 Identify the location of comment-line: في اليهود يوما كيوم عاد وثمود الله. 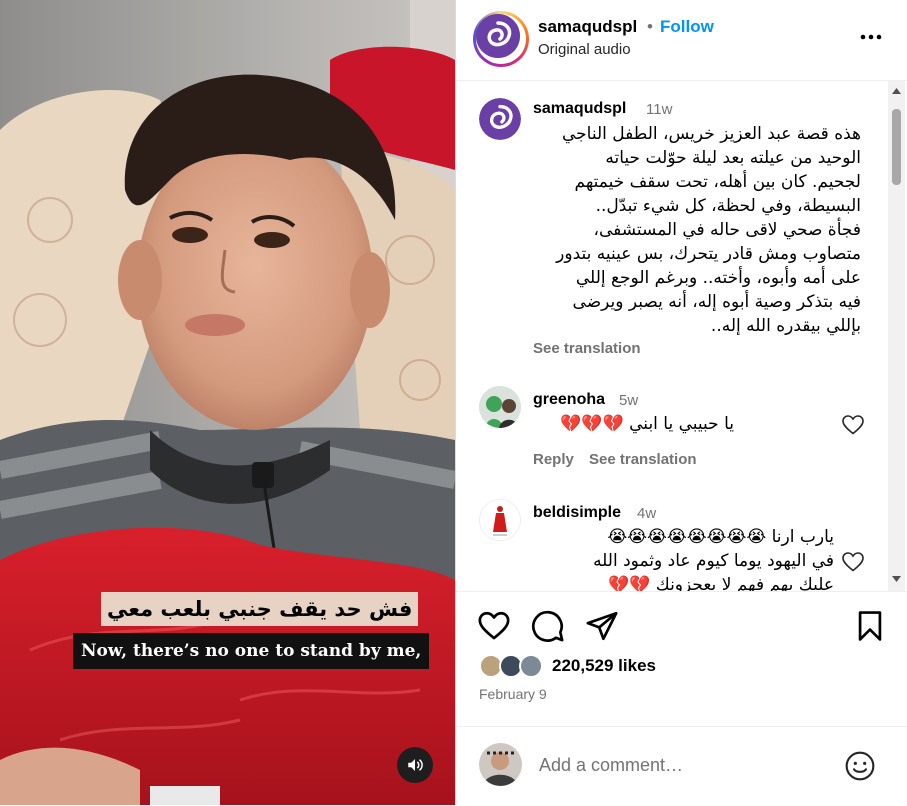
(713, 561).